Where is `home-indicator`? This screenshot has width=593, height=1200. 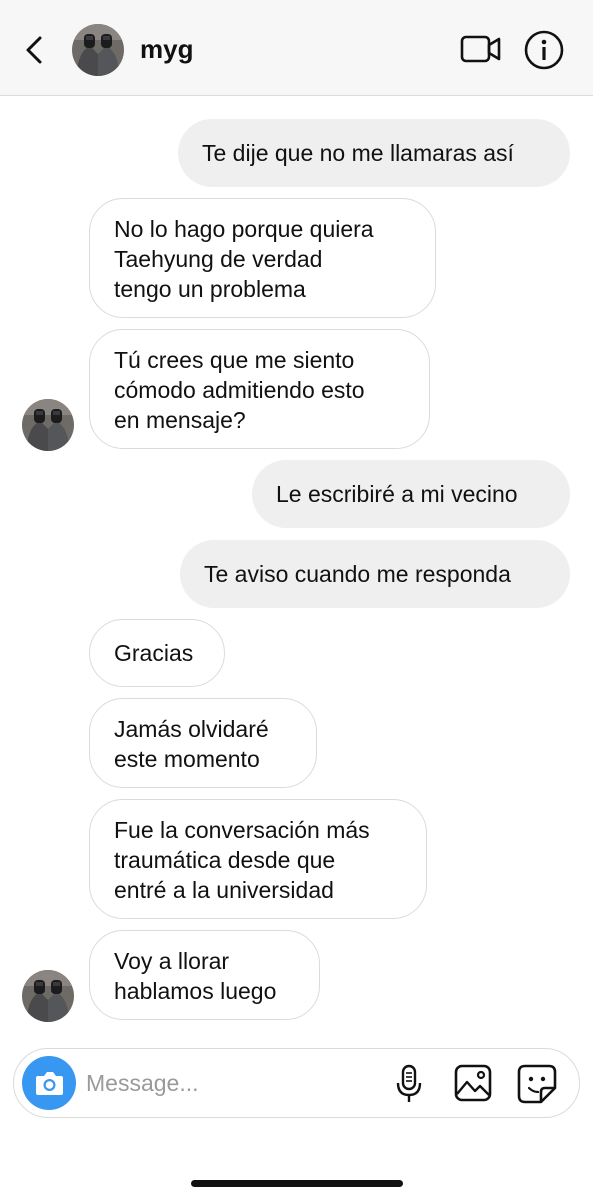
home-indicator is located at coordinates (297, 1183).